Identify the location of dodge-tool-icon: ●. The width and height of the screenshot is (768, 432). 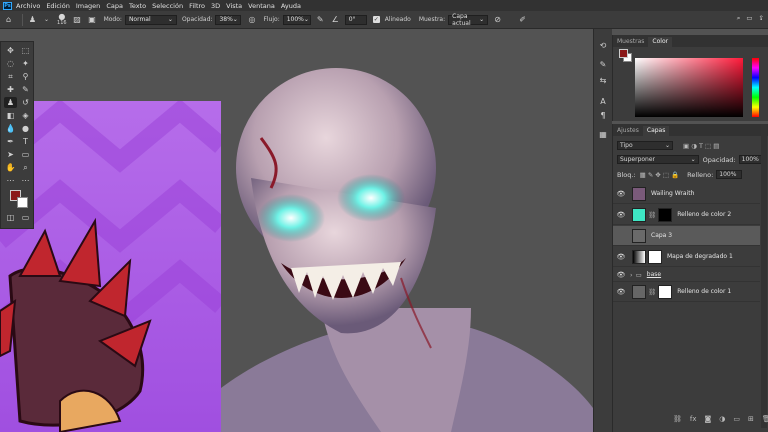
(25, 128).